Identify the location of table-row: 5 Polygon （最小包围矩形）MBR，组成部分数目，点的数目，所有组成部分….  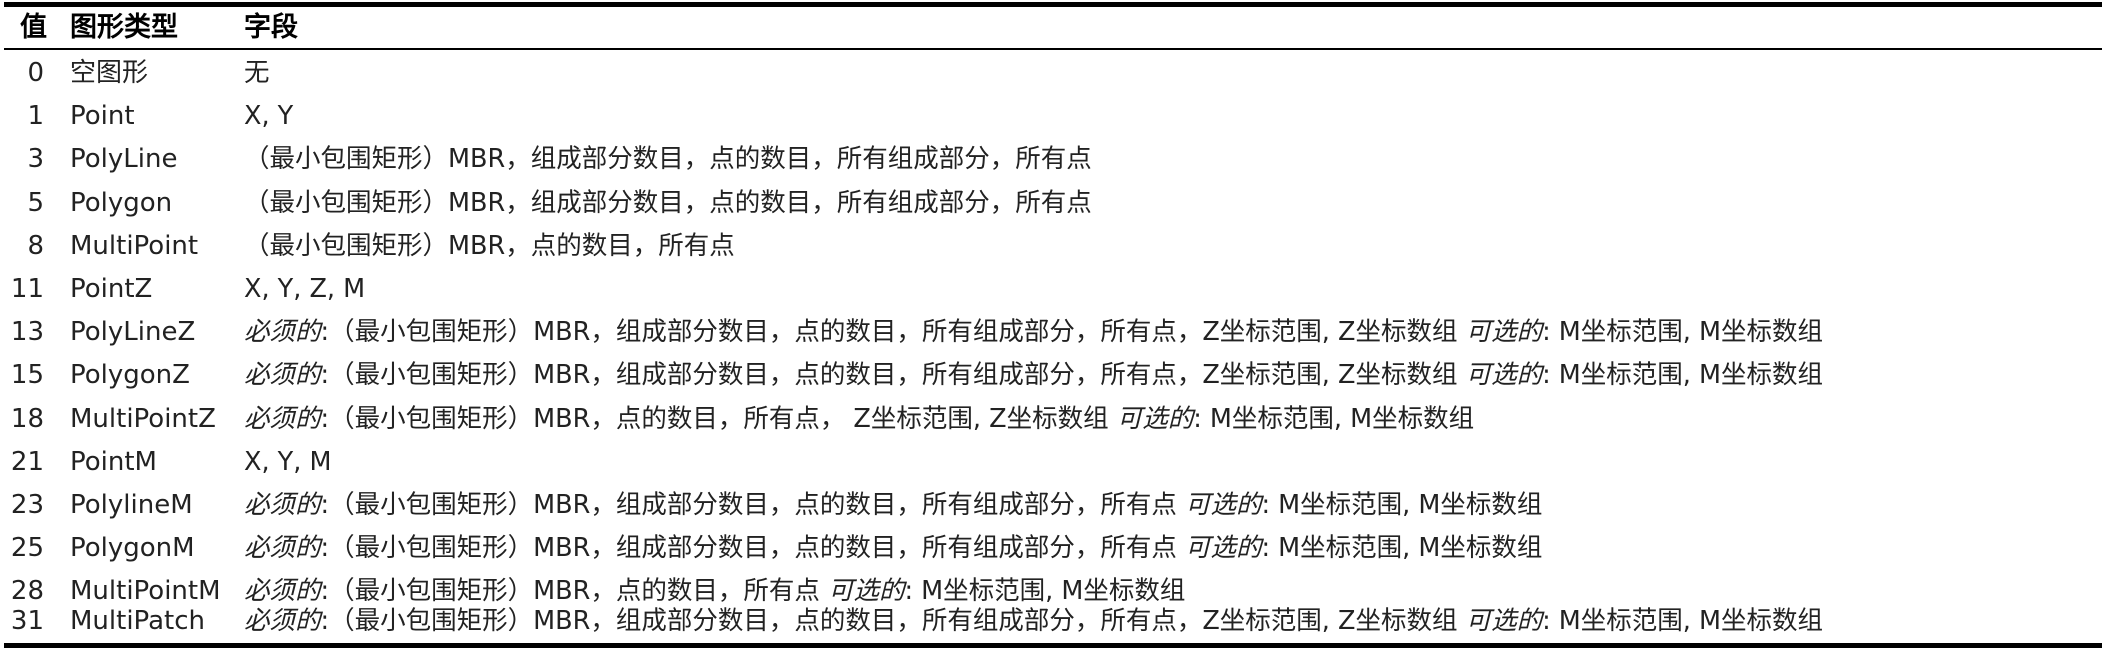
(1052, 203).